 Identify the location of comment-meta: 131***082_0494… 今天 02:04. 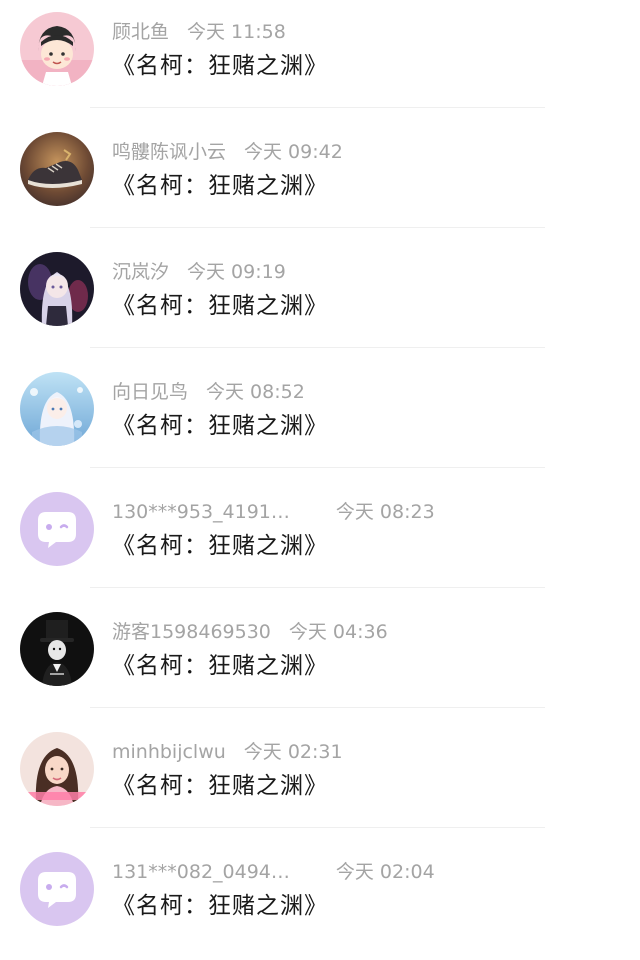
(273, 872).